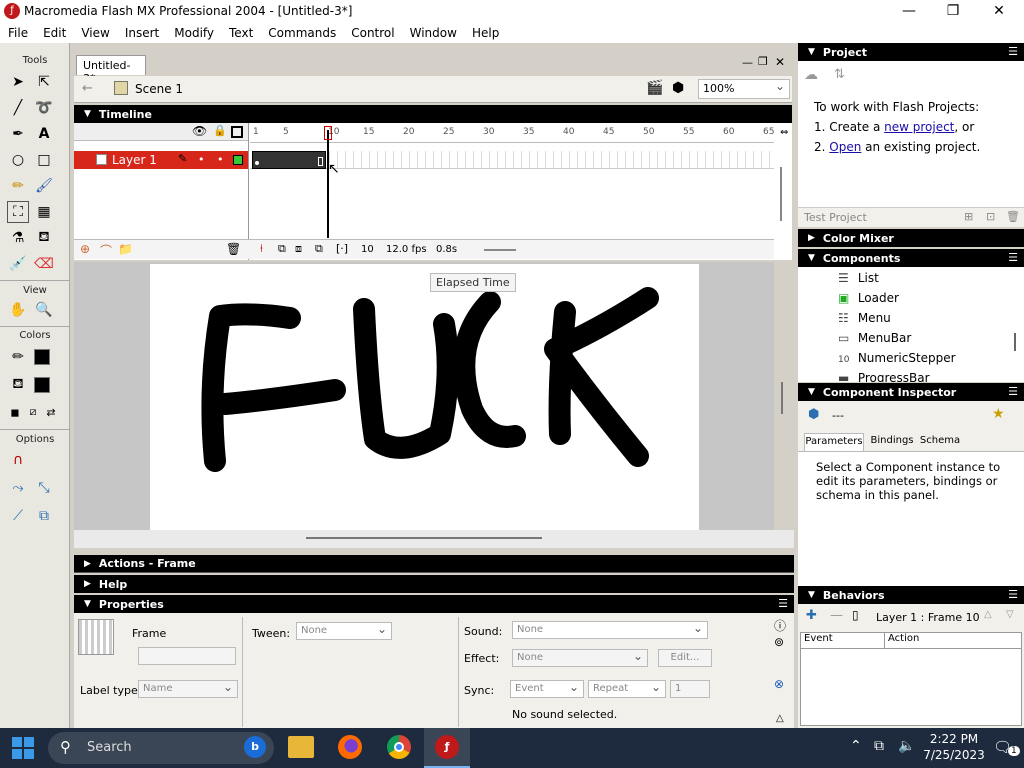 This screenshot has height=768, width=1024. I want to click on menu-edit: Edit, so click(54, 33).